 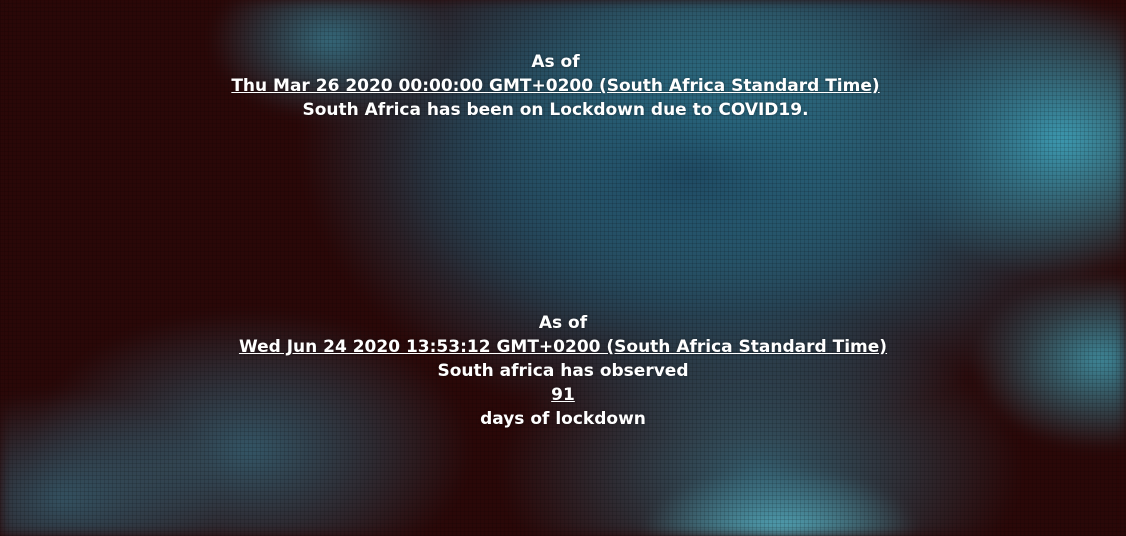 What do you see at coordinates (563, 395) in the screenshot?
I see `days-count-link: 91` at bounding box center [563, 395].